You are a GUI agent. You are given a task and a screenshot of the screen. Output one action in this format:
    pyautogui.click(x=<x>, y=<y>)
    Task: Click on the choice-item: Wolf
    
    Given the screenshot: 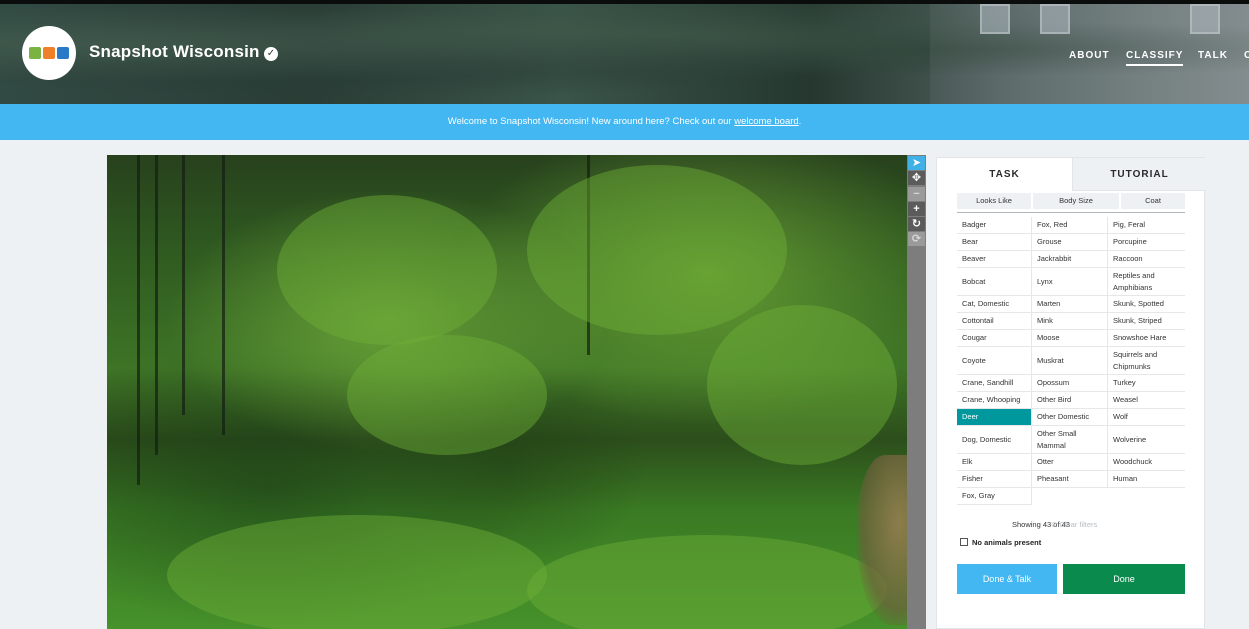 What is the action you would take?
    pyautogui.click(x=1146, y=417)
    